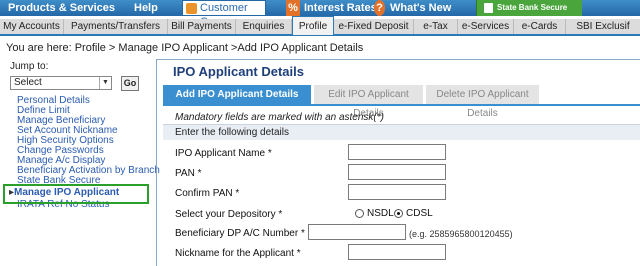  What do you see at coordinates (540, 26) in the screenshot?
I see `tab-e-cards: e-Cards` at bounding box center [540, 26].